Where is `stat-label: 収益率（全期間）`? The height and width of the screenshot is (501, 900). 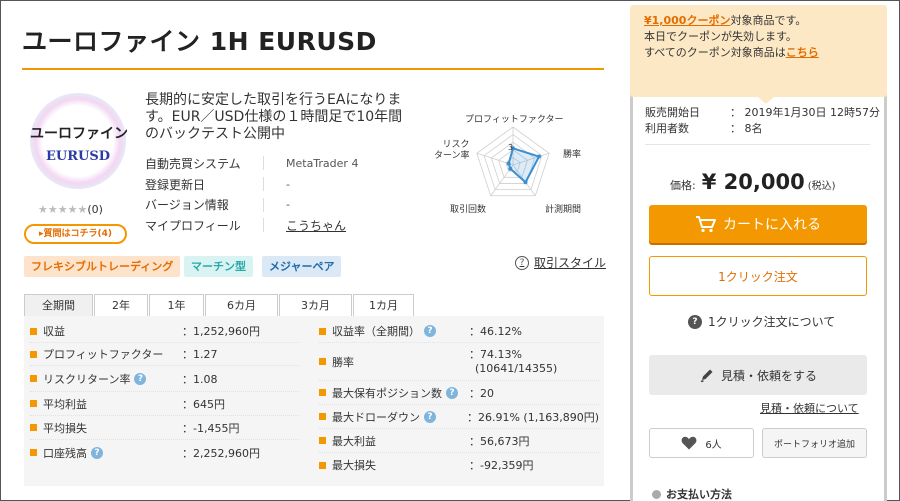
stat-label: 収益率（全期間） is located at coordinates (376, 331).